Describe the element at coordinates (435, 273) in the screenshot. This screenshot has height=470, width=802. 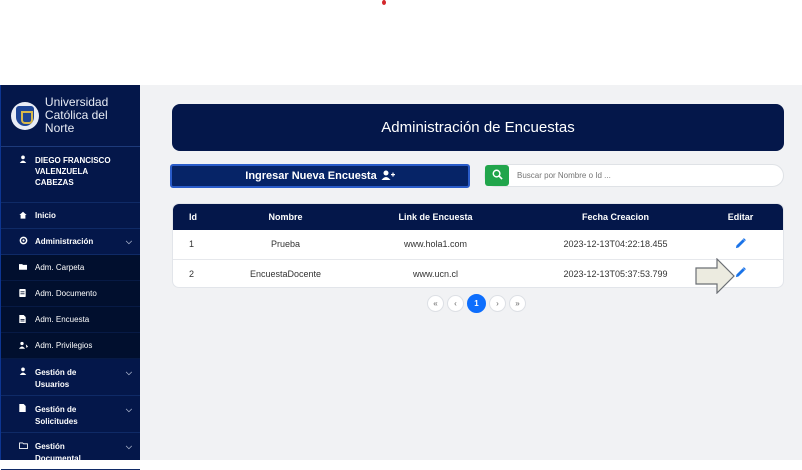
I see `cell-link: www.ucn.cl` at that location.